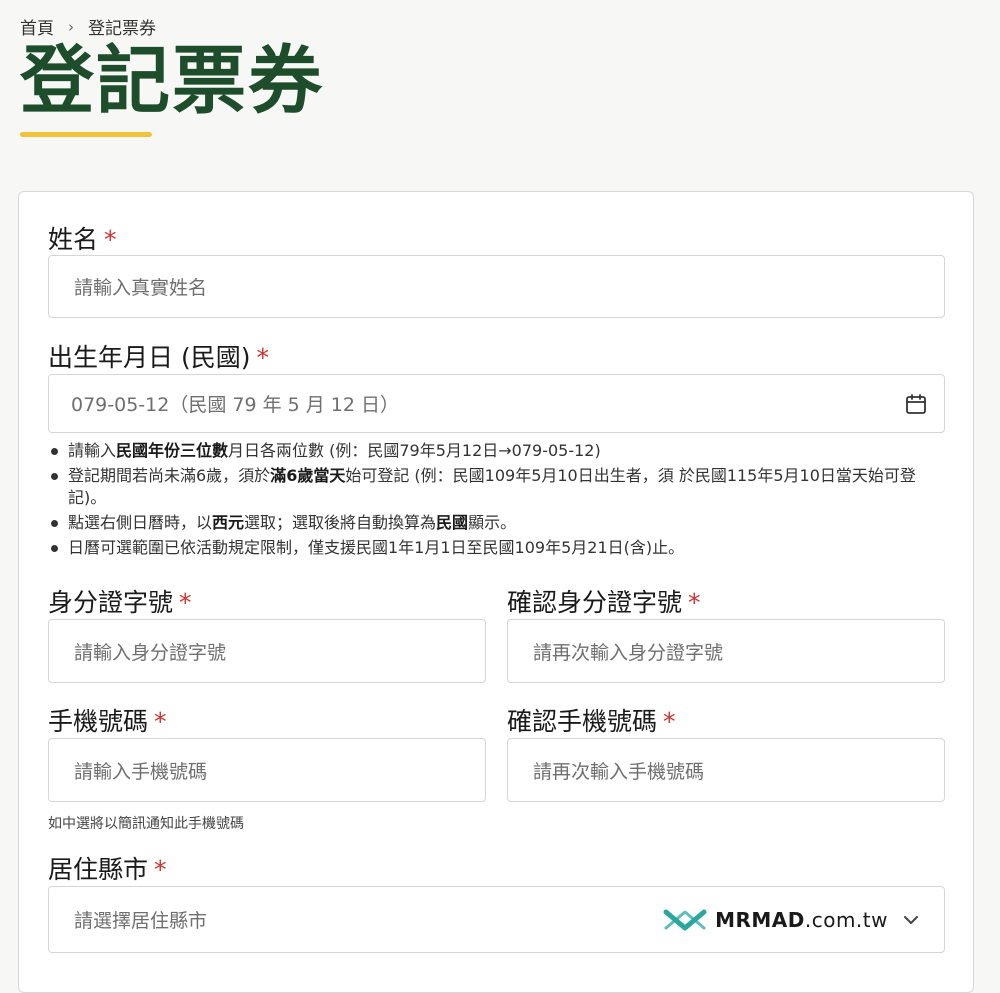 The width and height of the screenshot is (1000, 993). What do you see at coordinates (122, 29) in the screenshot?
I see `breadcrumb-current: 登記票券` at bounding box center [122, 29].